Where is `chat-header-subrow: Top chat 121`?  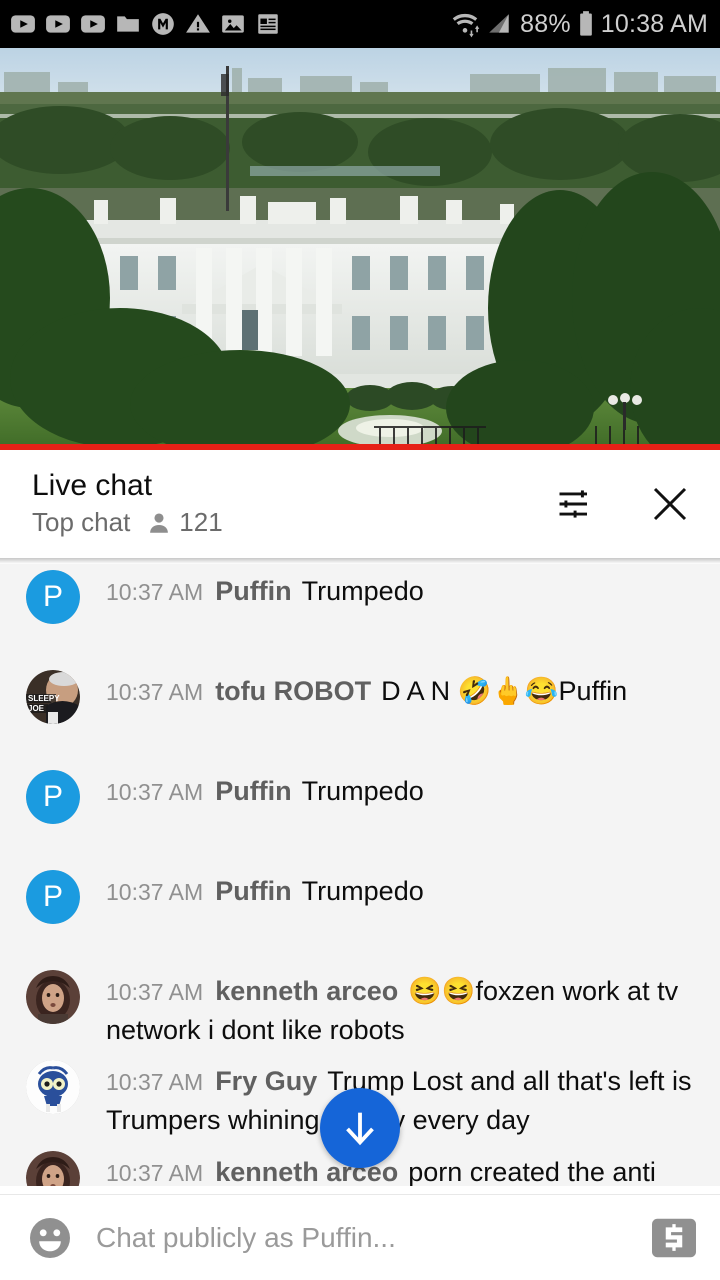 chat-header-subrow: Top chat 121 is located at coordinates (127, 522).